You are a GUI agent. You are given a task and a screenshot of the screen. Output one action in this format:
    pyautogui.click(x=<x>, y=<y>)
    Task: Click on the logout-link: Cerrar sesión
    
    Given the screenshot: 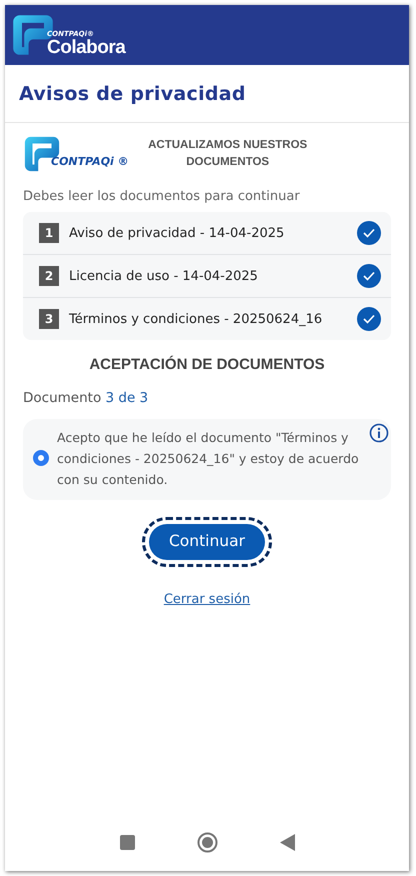 What is the action you would take?
    pyautogui.click(x=207, y=600)
    